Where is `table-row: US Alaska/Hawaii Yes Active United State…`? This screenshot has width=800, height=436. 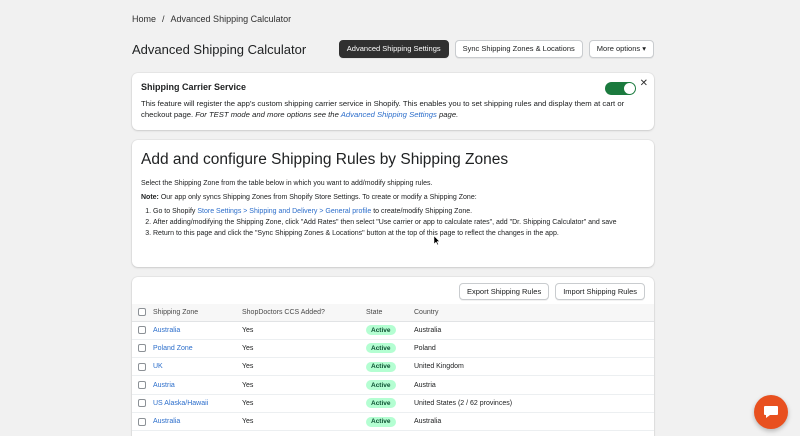 table-row: US Alaska/Hawaii Yes Active United State… is located at coordinates (393, 403).